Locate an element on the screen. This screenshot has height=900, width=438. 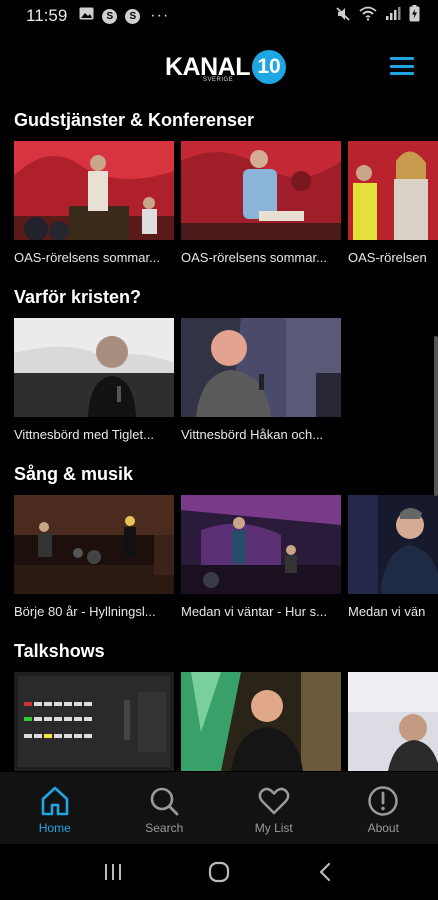
search-icon is located at coordinates (164, 801).